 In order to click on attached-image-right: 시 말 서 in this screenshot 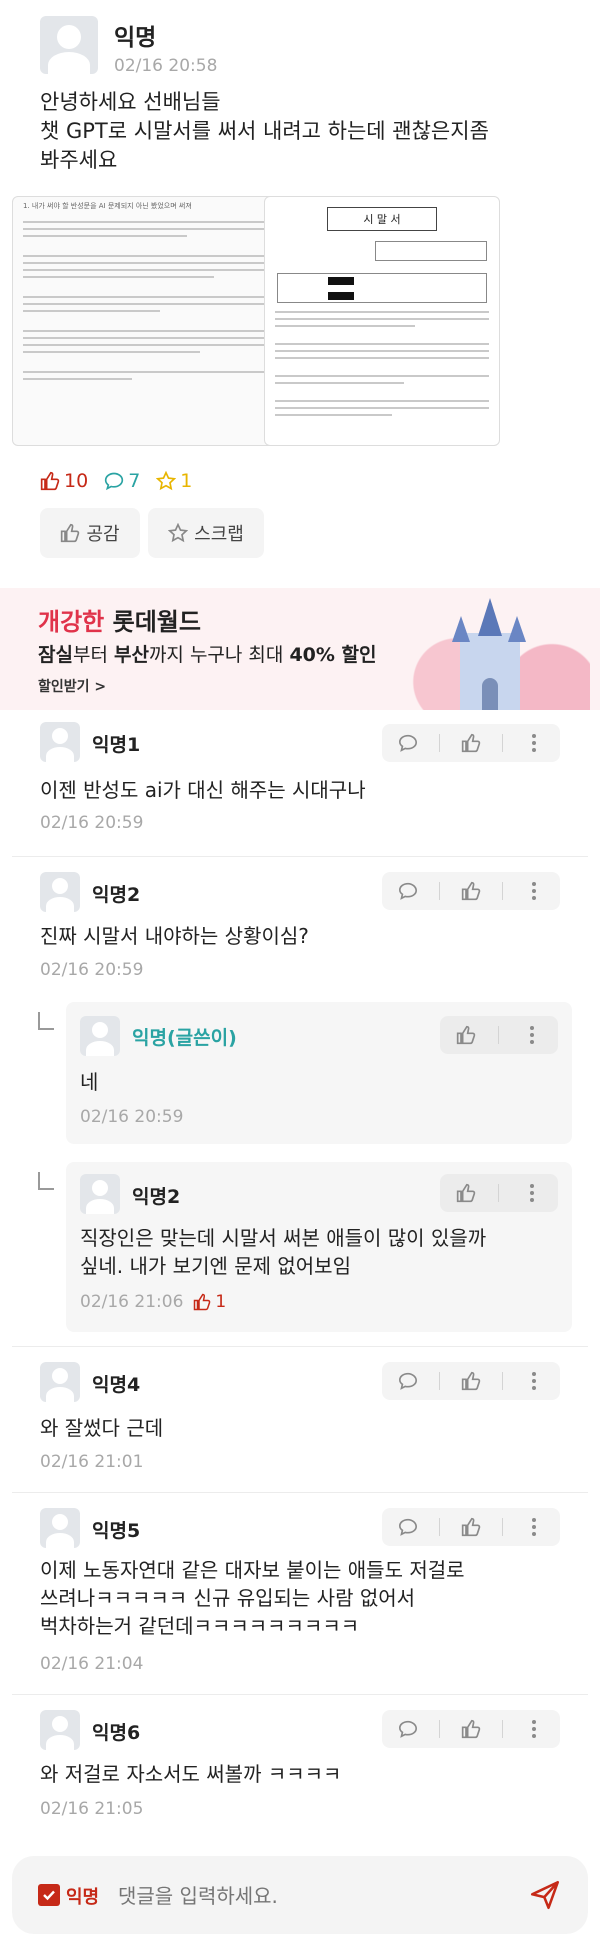, I will do `click(382, 321)`.